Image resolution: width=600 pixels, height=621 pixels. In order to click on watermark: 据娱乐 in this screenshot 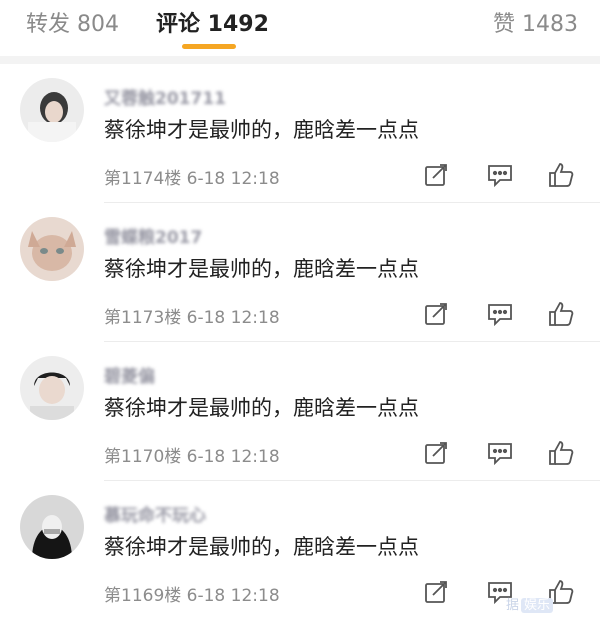, I will do `click(530, 603)`.